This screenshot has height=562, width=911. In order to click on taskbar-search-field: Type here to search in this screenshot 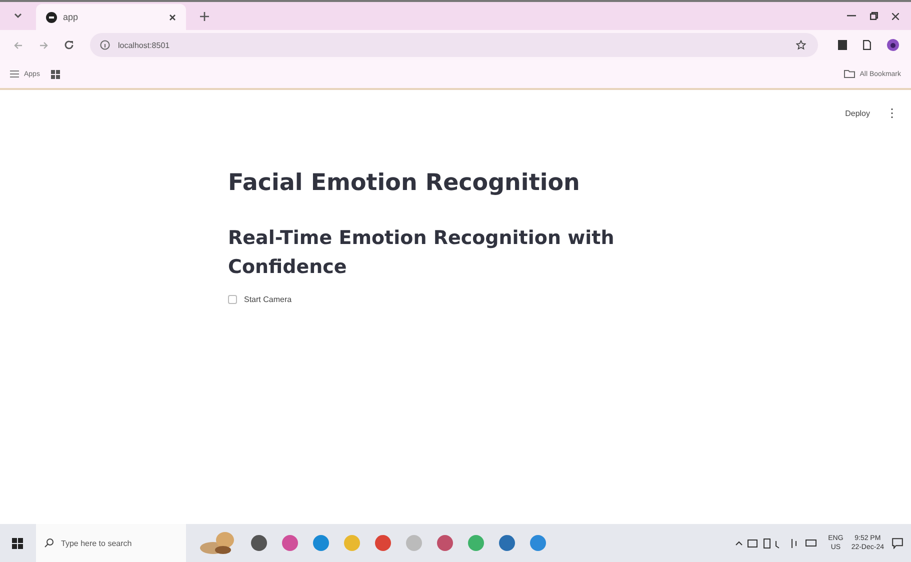, I will do `click(111, 543)`.